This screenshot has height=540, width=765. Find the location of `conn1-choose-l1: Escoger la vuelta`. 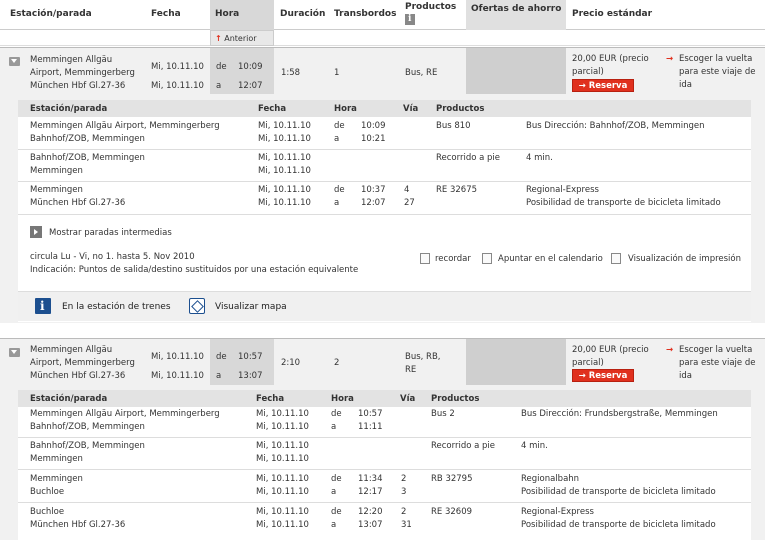

conn1-choose-l1: Escoger la vuelta is located at coordinates (715, 59).